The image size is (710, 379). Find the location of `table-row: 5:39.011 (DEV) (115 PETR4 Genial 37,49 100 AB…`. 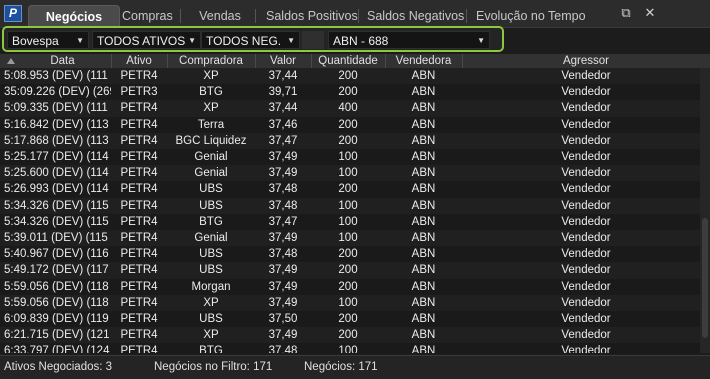

table-row: 5:39.011 (DEV) (115 PETR4 Genial 37,49 100 AB… is located at coordinates (350, 238).